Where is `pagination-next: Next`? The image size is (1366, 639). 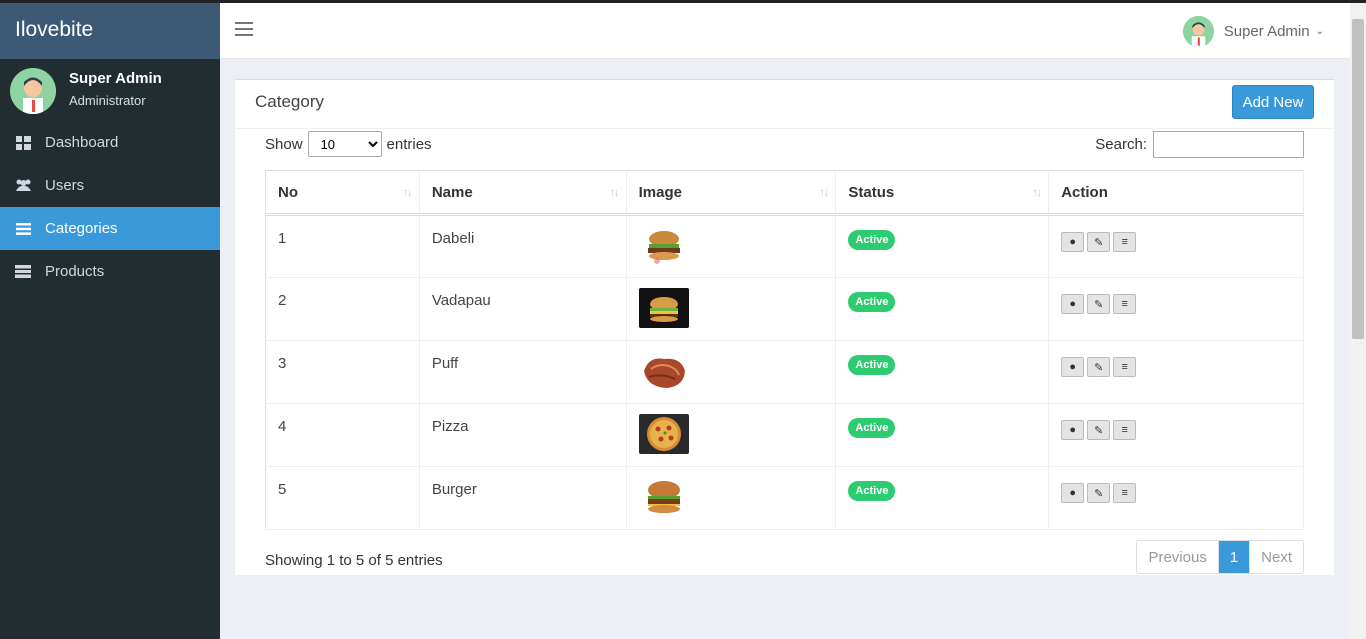 pagination-next: Next is located at coordinates (1276, 557).